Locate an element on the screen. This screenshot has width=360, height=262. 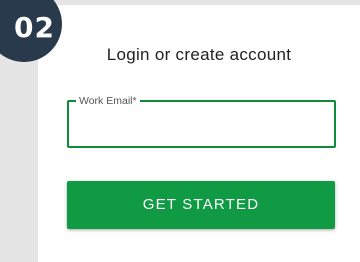
step-number: 02 is located at coordinates (34, 27).